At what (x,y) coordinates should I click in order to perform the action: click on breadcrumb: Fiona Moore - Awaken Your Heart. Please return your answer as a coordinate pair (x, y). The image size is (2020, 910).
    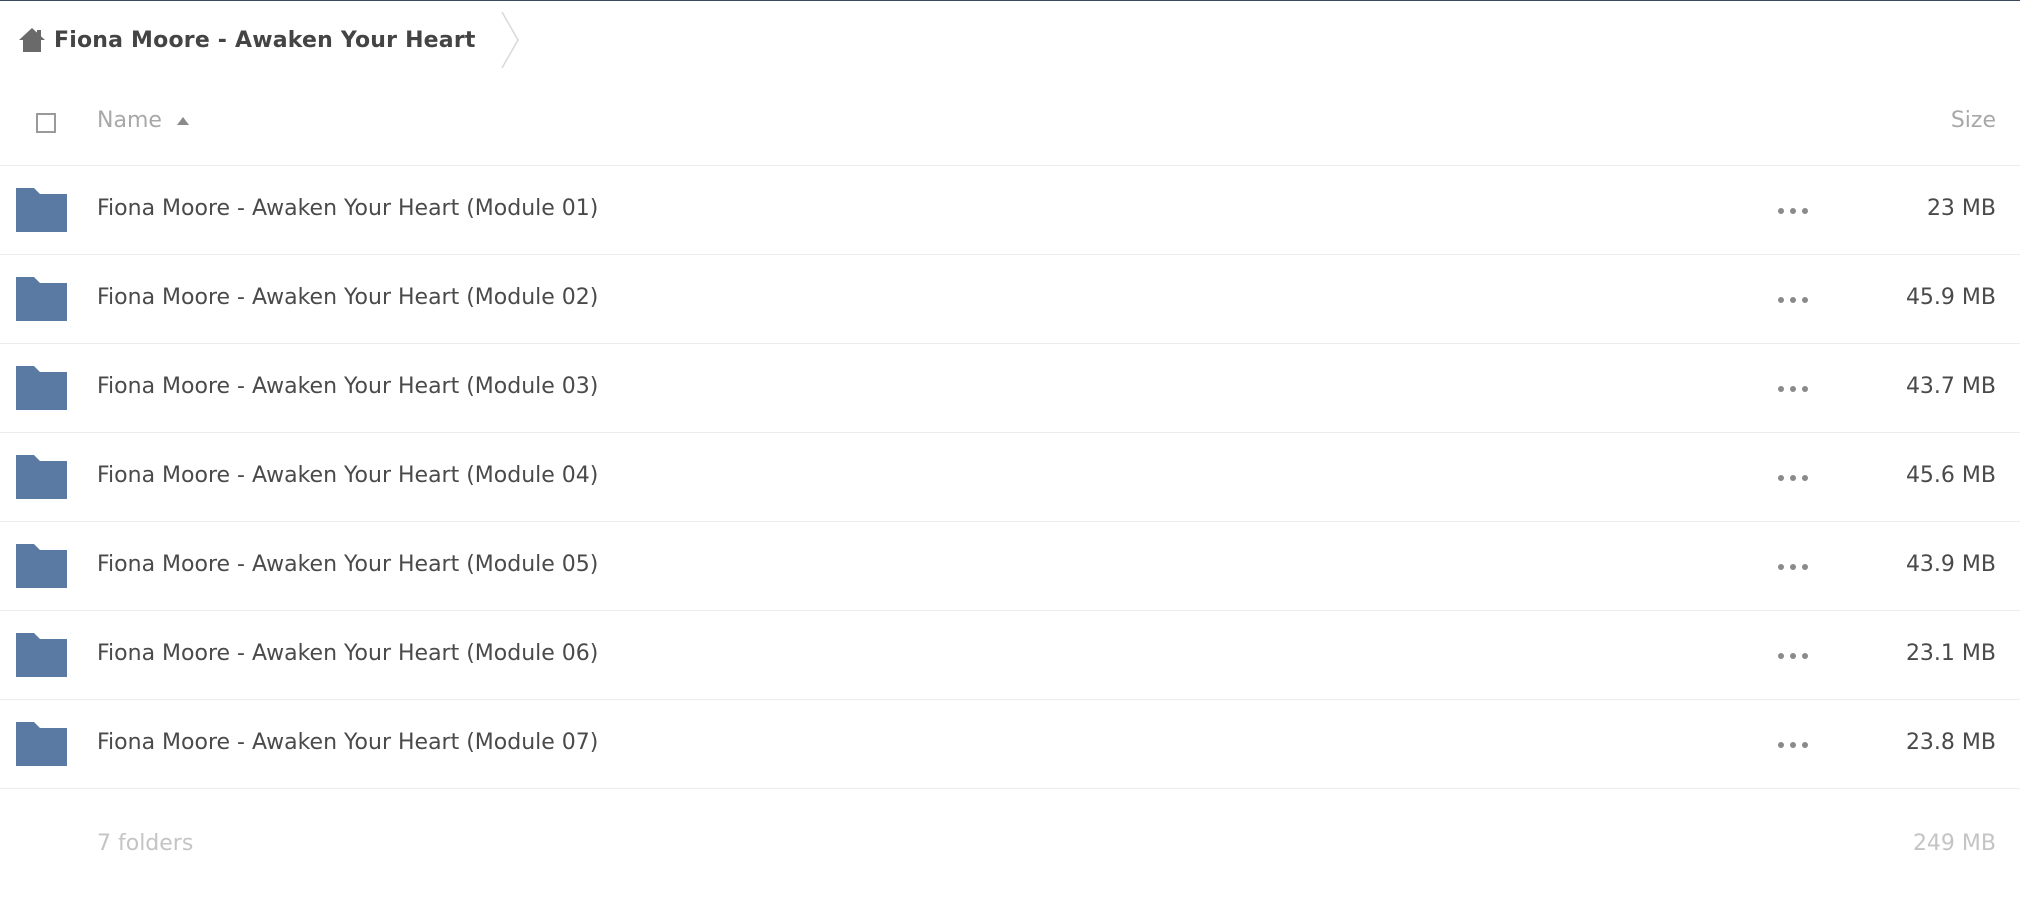
    Looking at the image, I should click on (270, 40).